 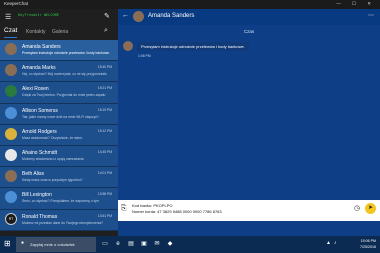 I want to click on conversation-name: Ronald Thomas, so click(x=40, y=216).